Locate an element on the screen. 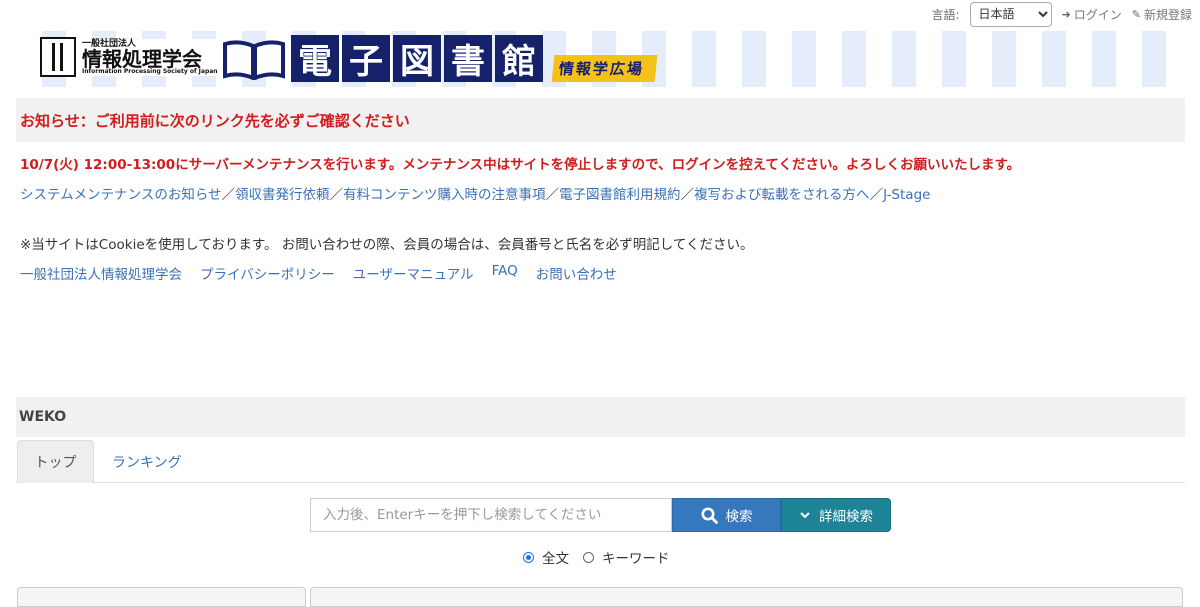 The height and width of the screenshot is (607, 1200). ipsj-org-name: 情報処理学会 is located at coordinates (142, 58).